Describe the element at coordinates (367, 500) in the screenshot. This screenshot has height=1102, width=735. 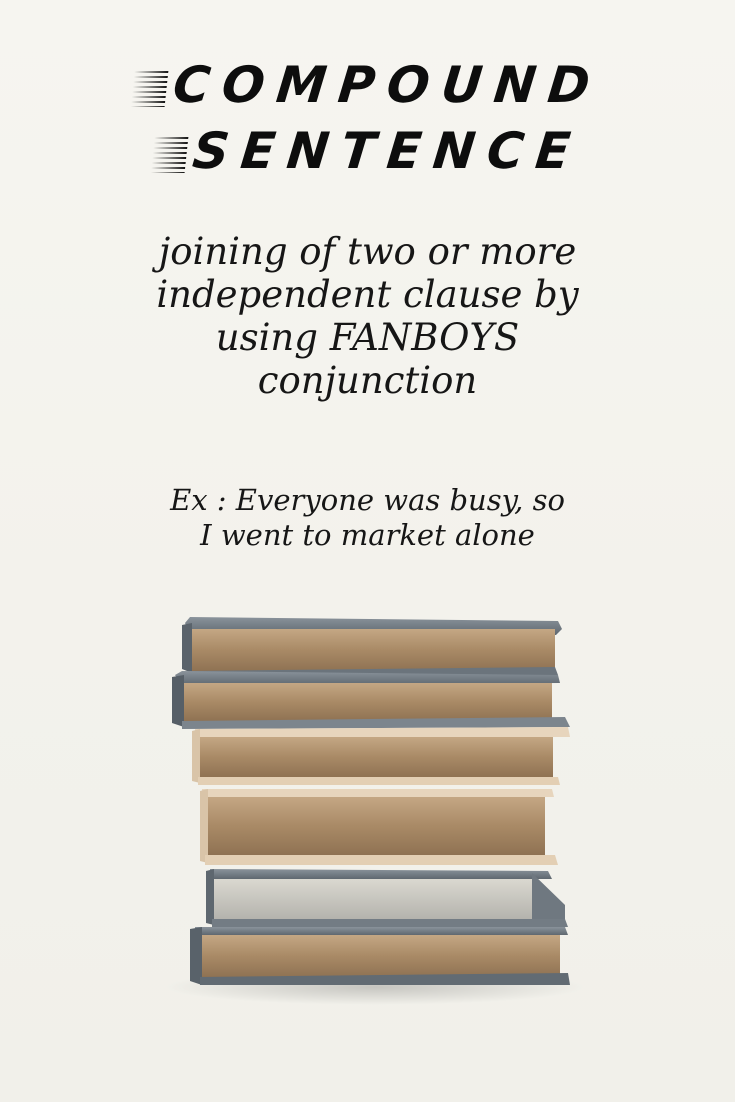
I see `example-line: Ex : Everyone was busy, so` at that location.